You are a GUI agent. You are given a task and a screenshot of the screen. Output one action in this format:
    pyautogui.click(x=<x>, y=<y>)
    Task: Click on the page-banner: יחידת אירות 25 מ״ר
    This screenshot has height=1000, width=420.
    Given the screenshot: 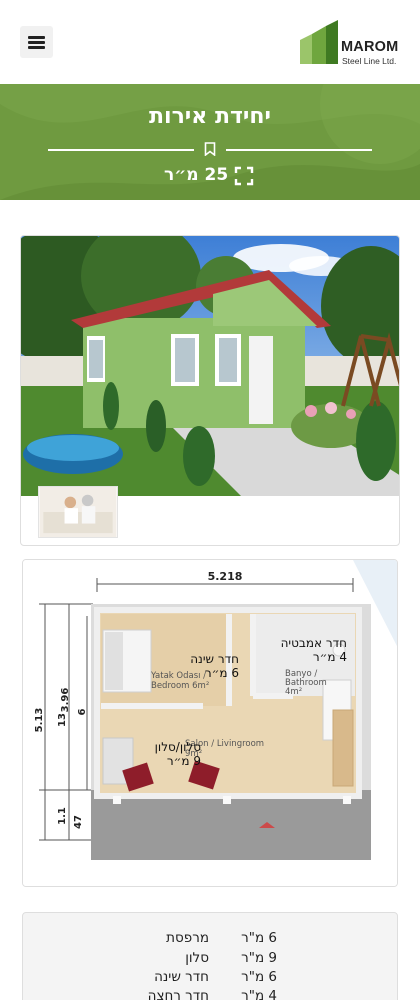 What is the action you would take?
    pyautogui.click(x=210, y=142)
    